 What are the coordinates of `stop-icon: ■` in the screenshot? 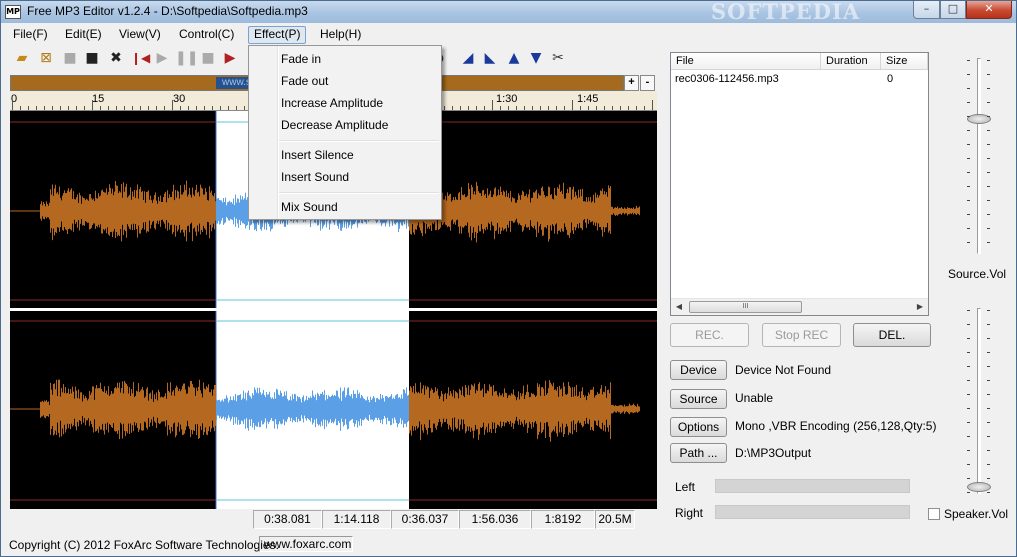 It's located at (208, 58).